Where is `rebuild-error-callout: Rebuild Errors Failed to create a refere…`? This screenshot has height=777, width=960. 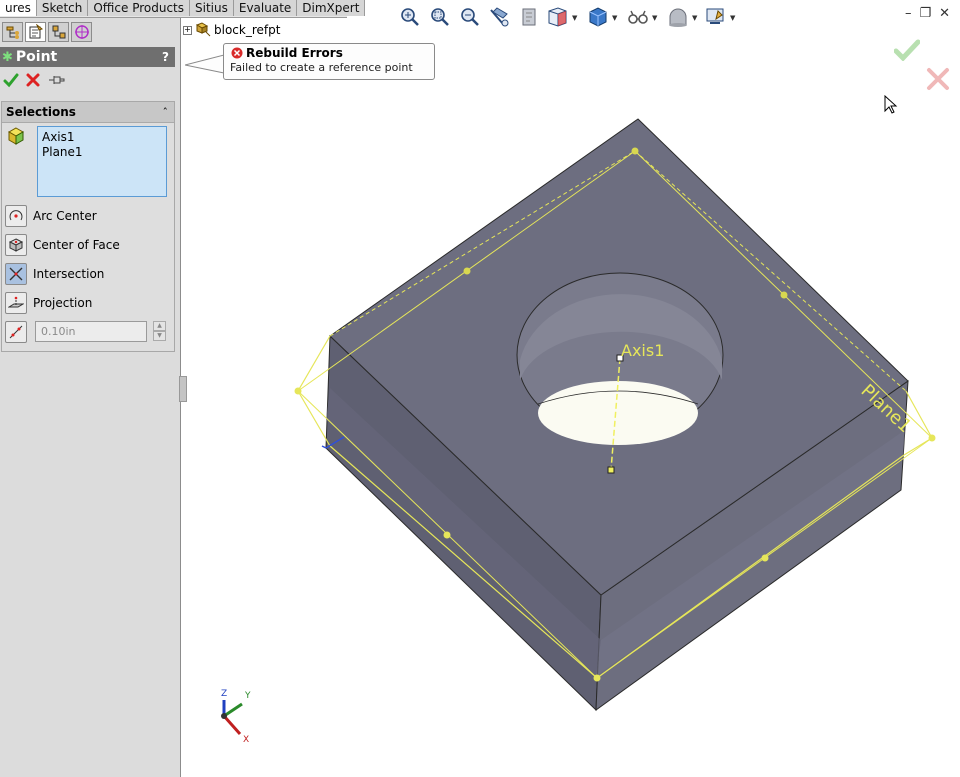
rebuild-error-callout: Rebuild Errors Failed to create a refere… is located at coordinates (310, 61).